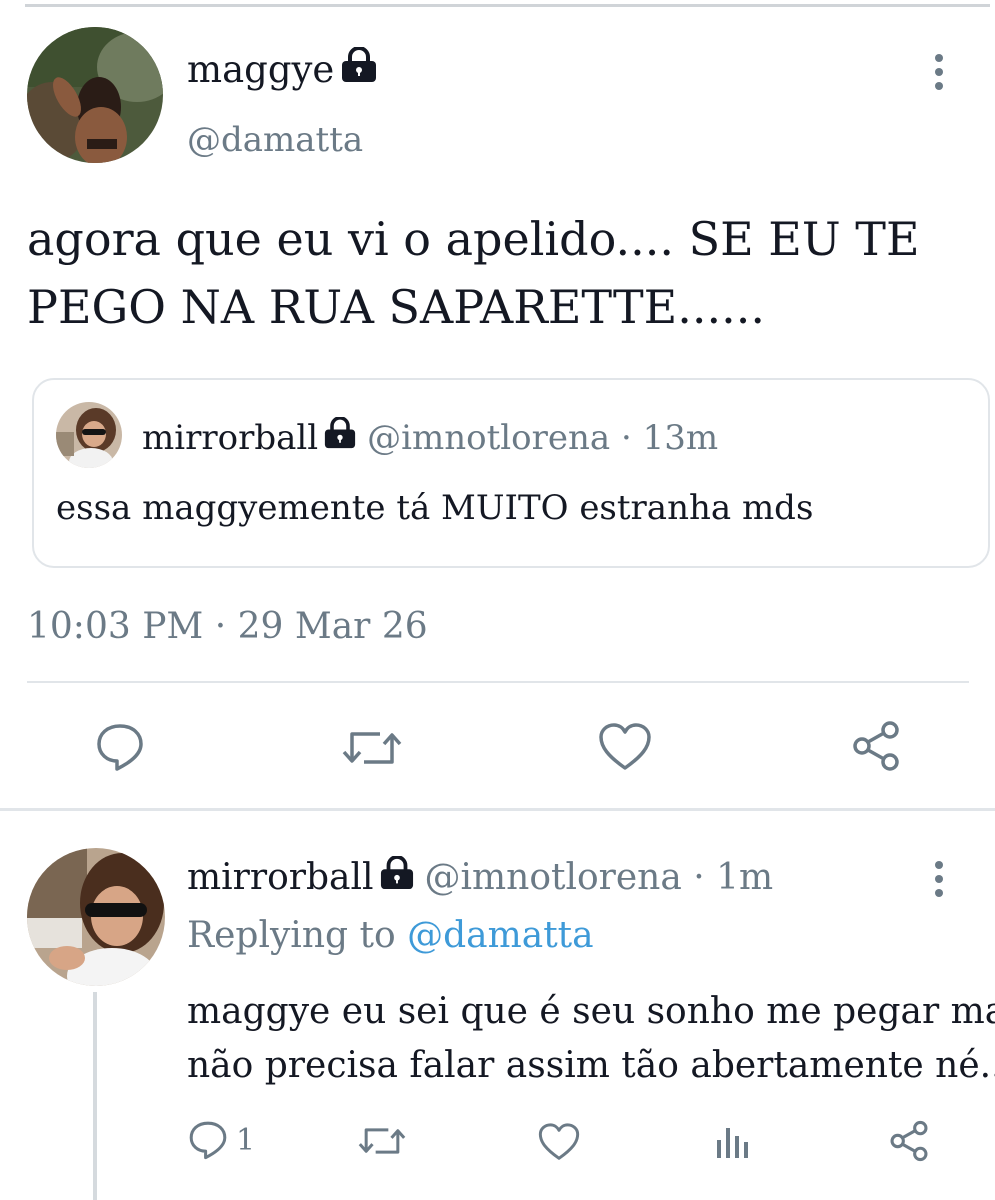 Image resolution: width=995 pixels, height=1200 pixels. I want to click on reply-avatar, so click(96, 917).